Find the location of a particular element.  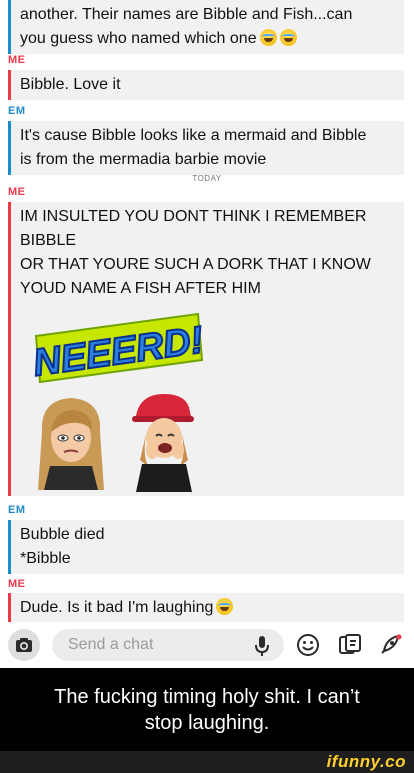

message-line: YOUD NAME A FISH AFTER HIM is located at coordinates (140, 288).